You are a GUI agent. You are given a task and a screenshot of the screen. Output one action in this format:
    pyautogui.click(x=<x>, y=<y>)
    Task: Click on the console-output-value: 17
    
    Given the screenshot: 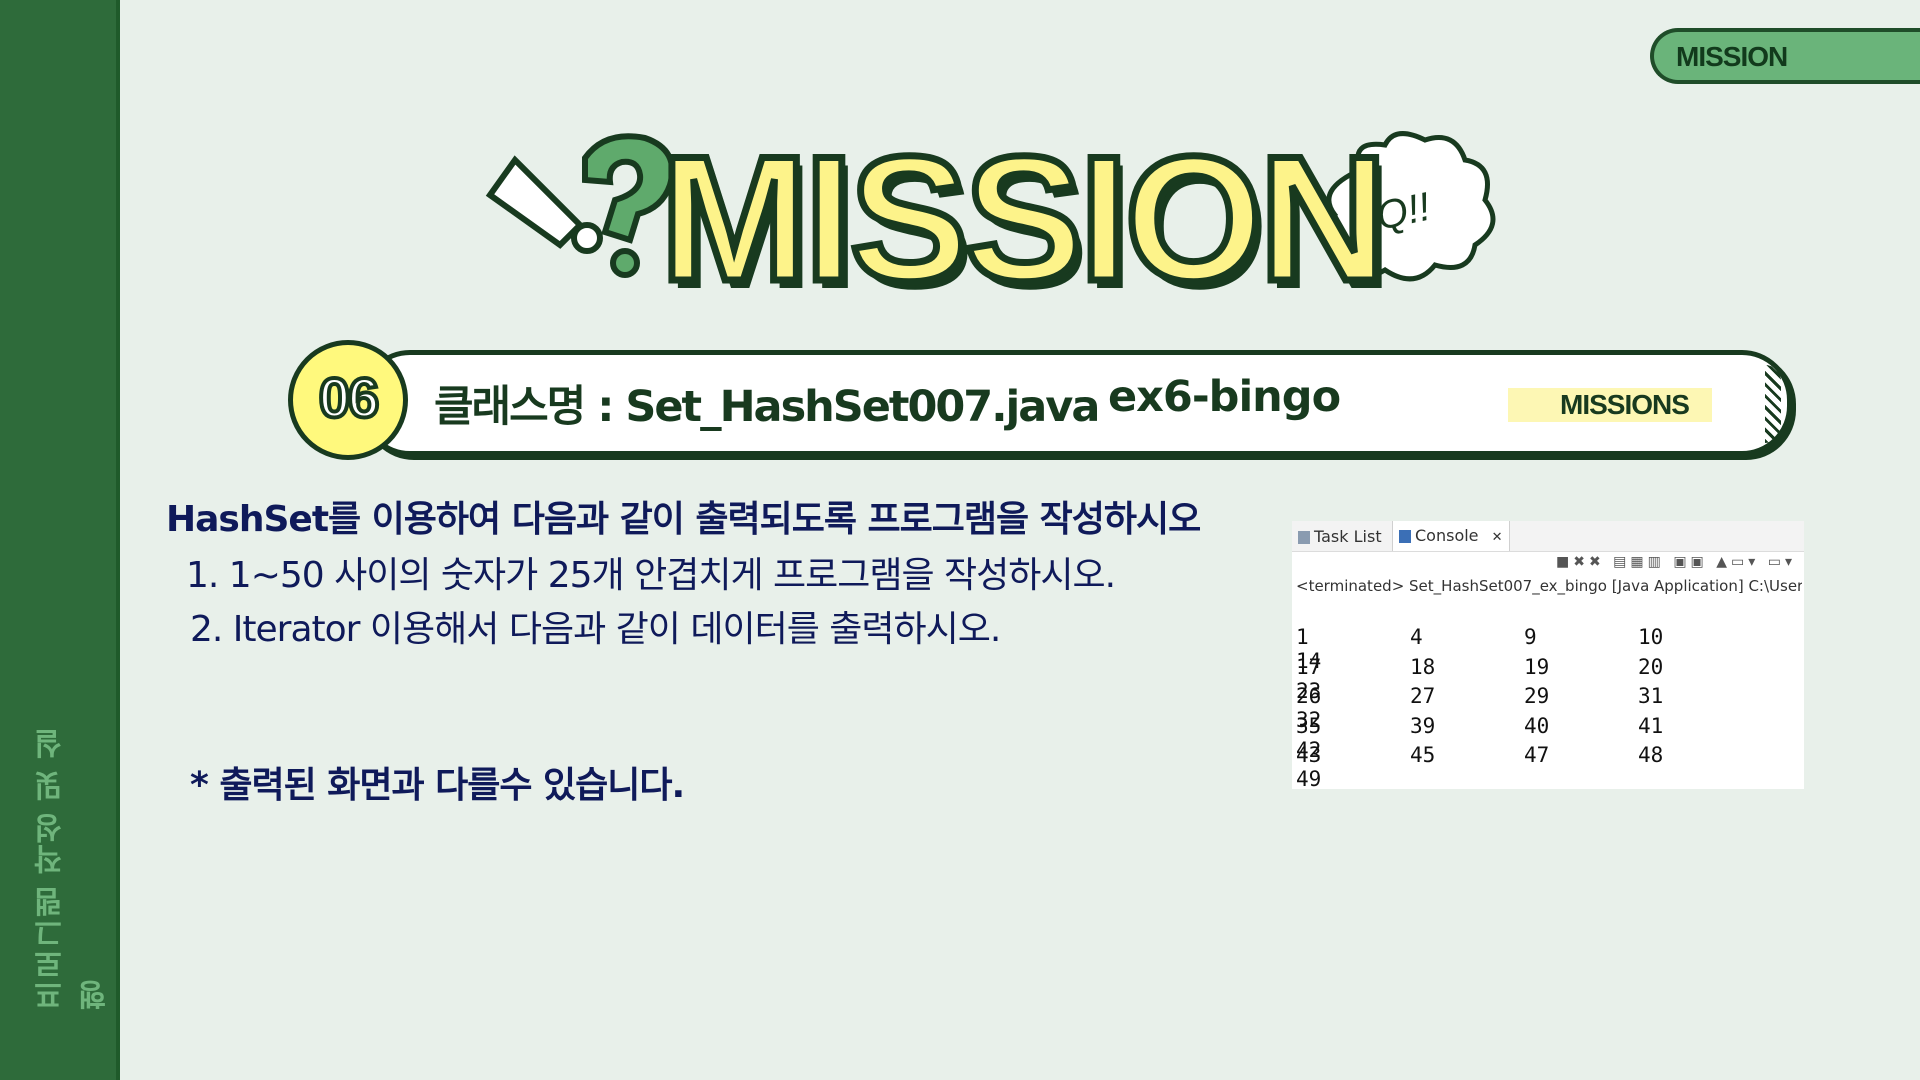 What is the action you would take?
    pyautogui.click(x=1309, y=666)
    